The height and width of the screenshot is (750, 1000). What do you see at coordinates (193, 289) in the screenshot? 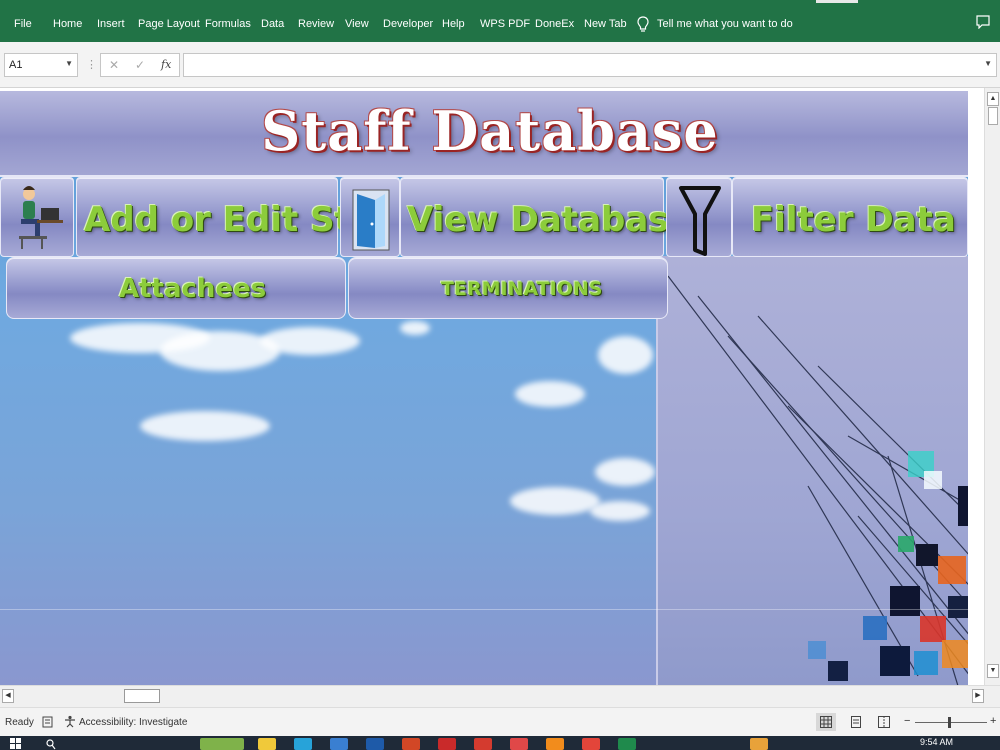
I see `attachees-label: Attachees` at bounding box center [193, 289].